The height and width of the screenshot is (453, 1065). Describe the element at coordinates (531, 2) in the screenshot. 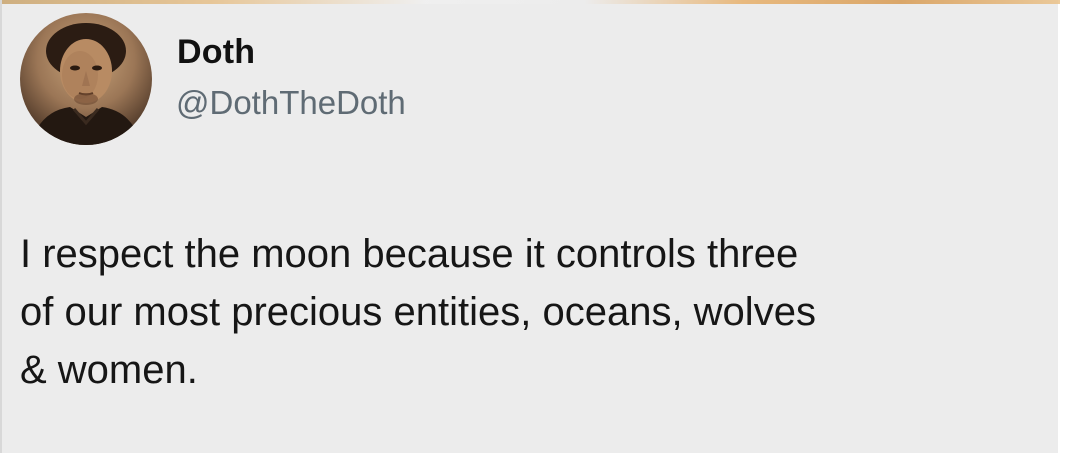

I see `top-edge-stripe` at that location.